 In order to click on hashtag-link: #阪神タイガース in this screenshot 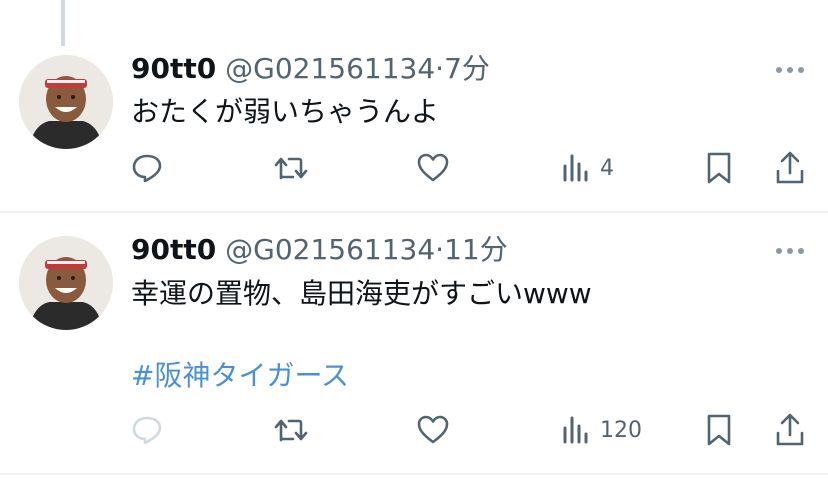, I will do `click(240, 376)`.